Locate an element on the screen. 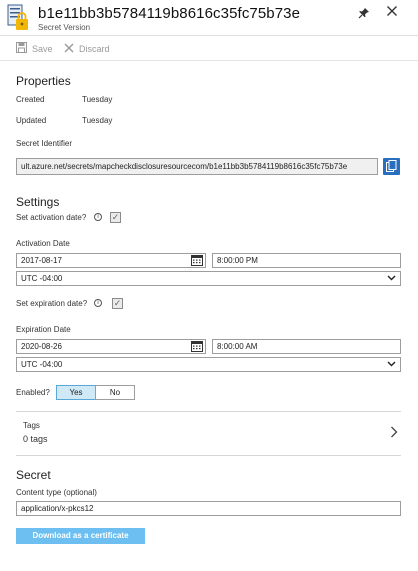 This screenshot has height=571, width=418. copy-button is located at coordinates (391, 166).